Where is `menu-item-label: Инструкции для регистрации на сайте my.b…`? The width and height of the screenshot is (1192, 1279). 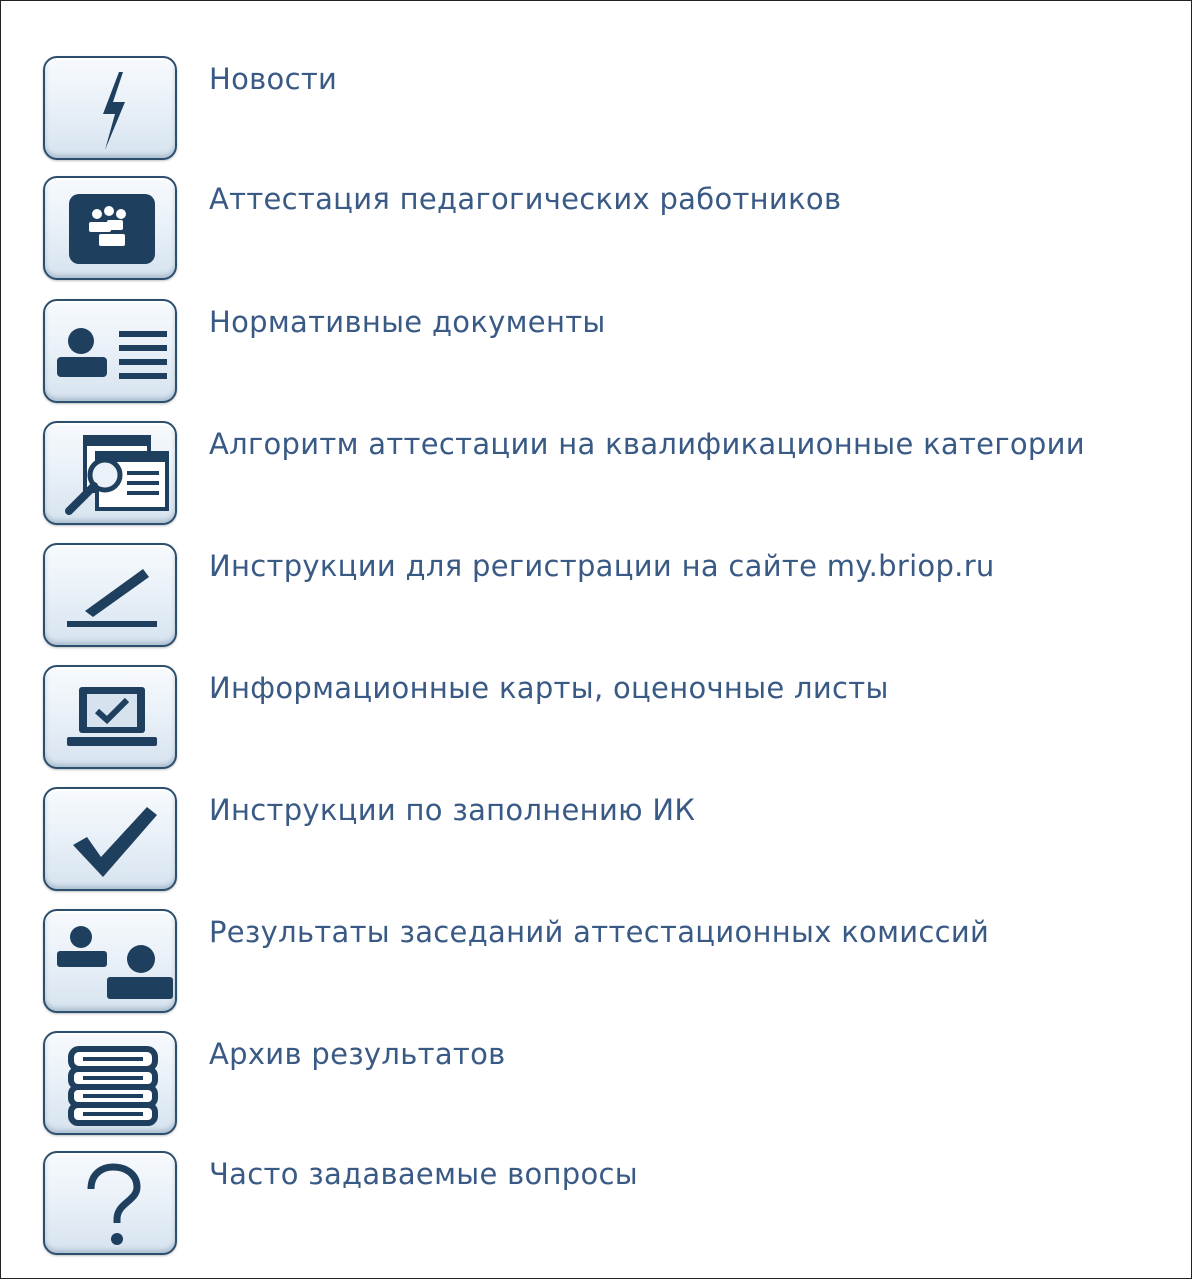 menu-item-label: Инструкции для регистрации на сайте my.b… is located at coordinates (602, 566).